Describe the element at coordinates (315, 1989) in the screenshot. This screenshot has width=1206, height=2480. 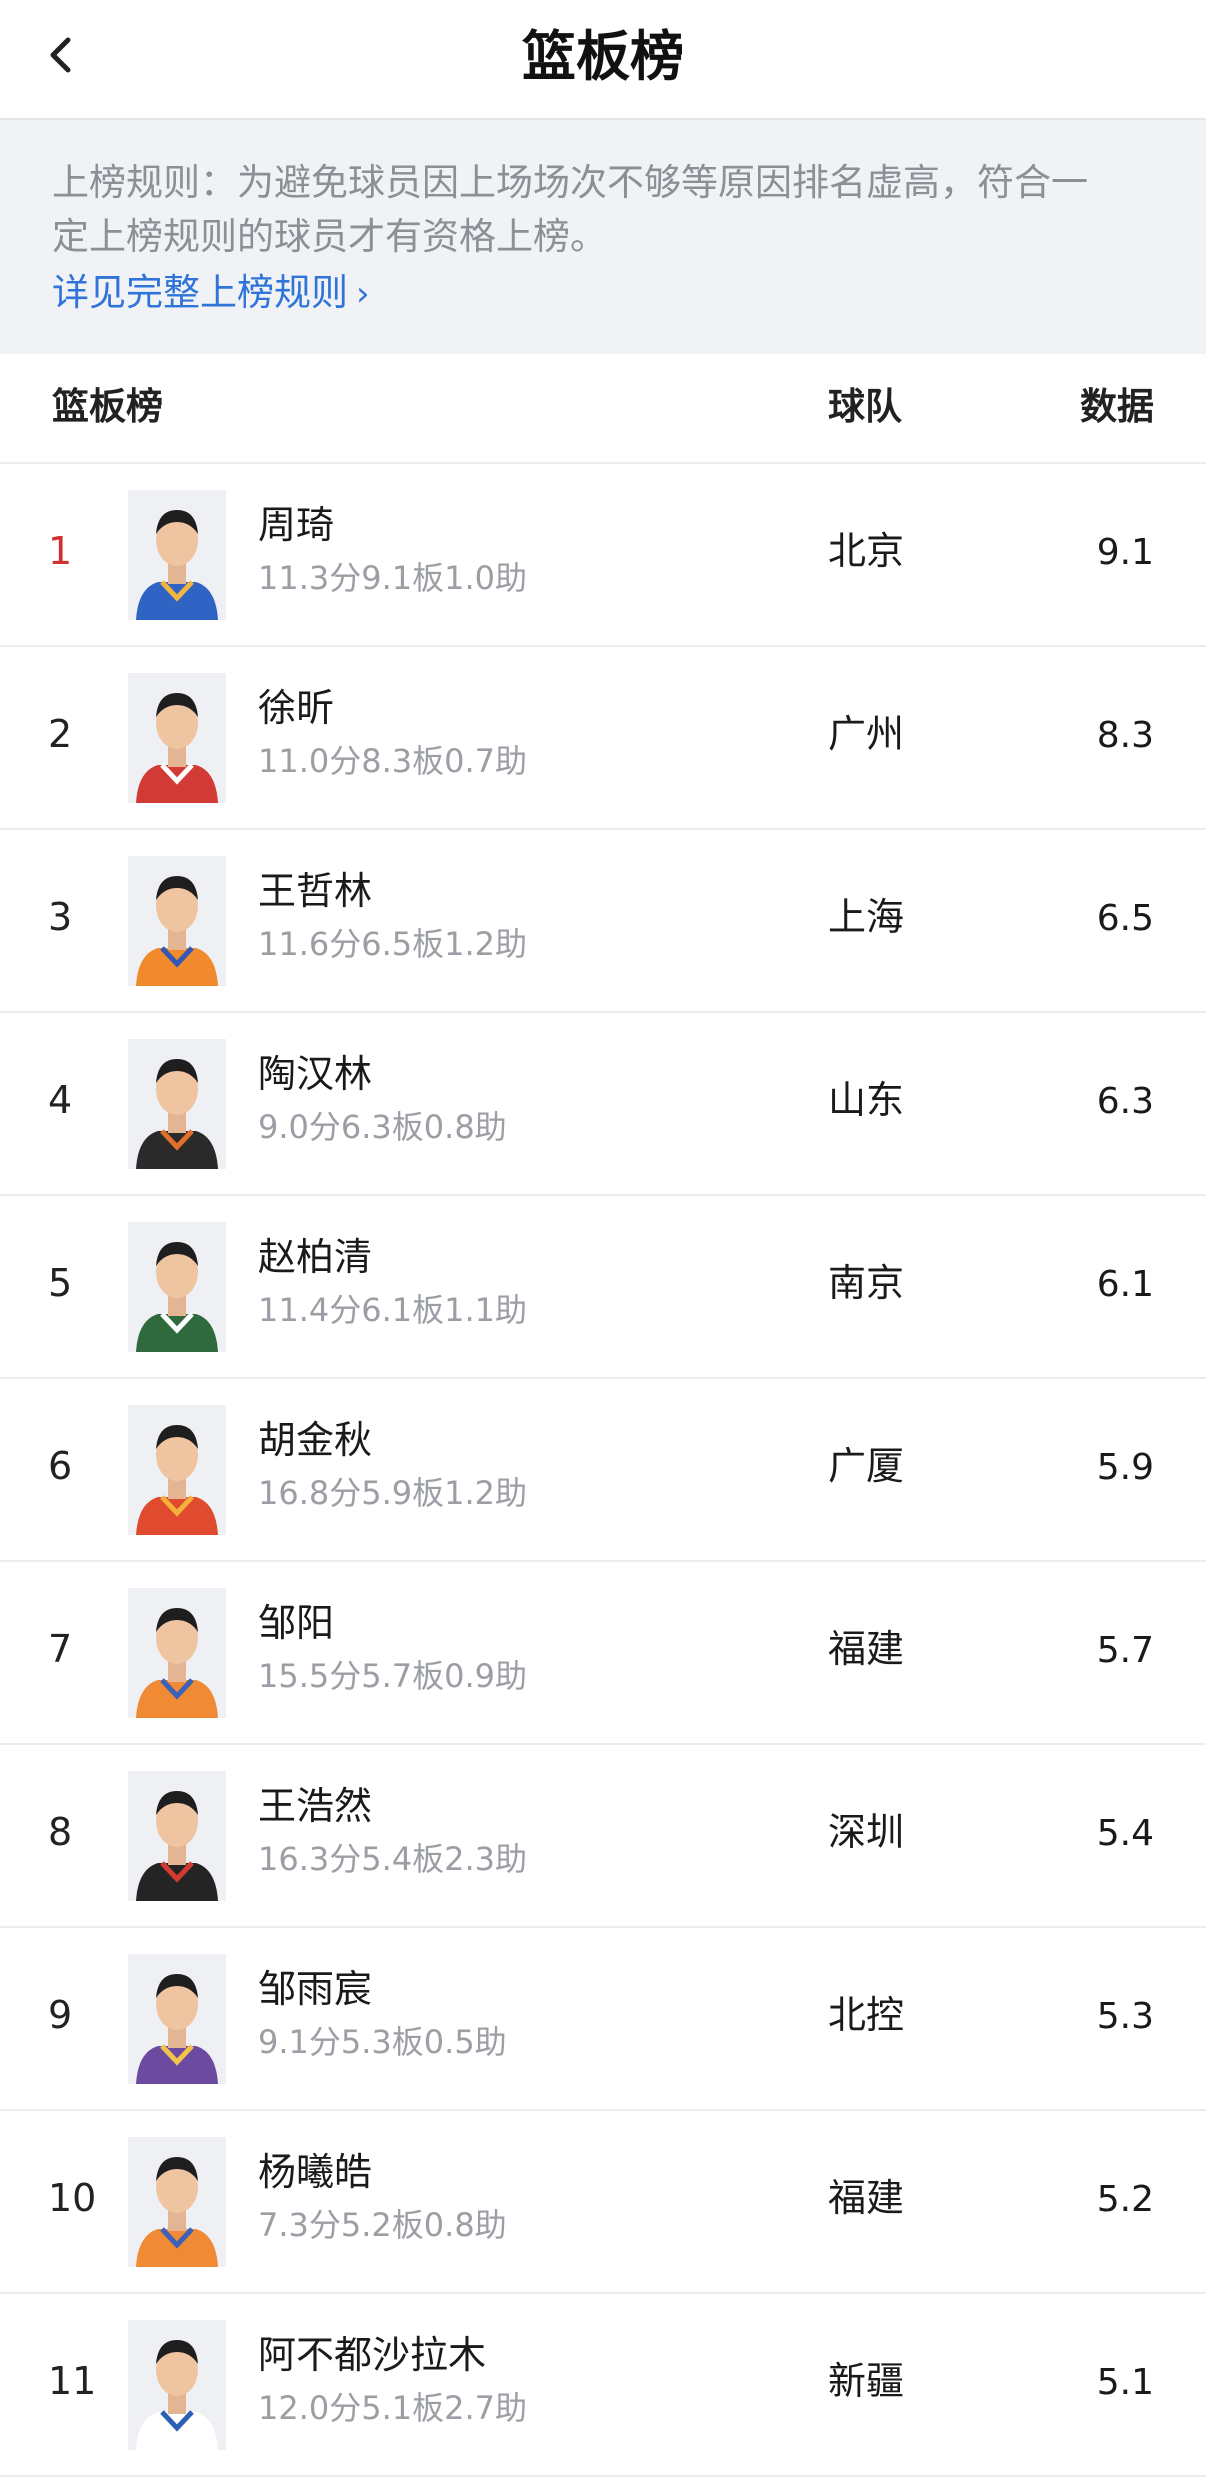
I see `player-name: 邹雨宸` at that location.